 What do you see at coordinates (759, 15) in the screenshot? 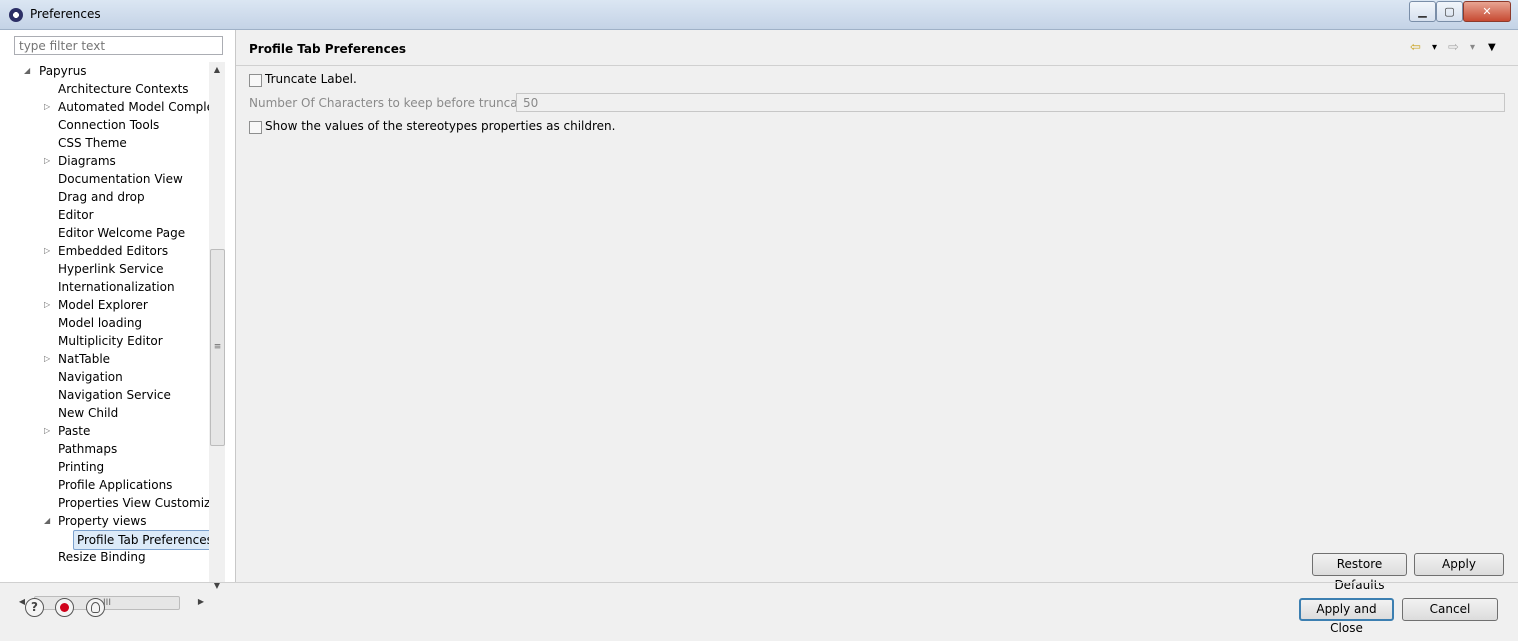
I see `title-bar: Preferences ▁ ▢ ✕` at bounding box center [759, 15].